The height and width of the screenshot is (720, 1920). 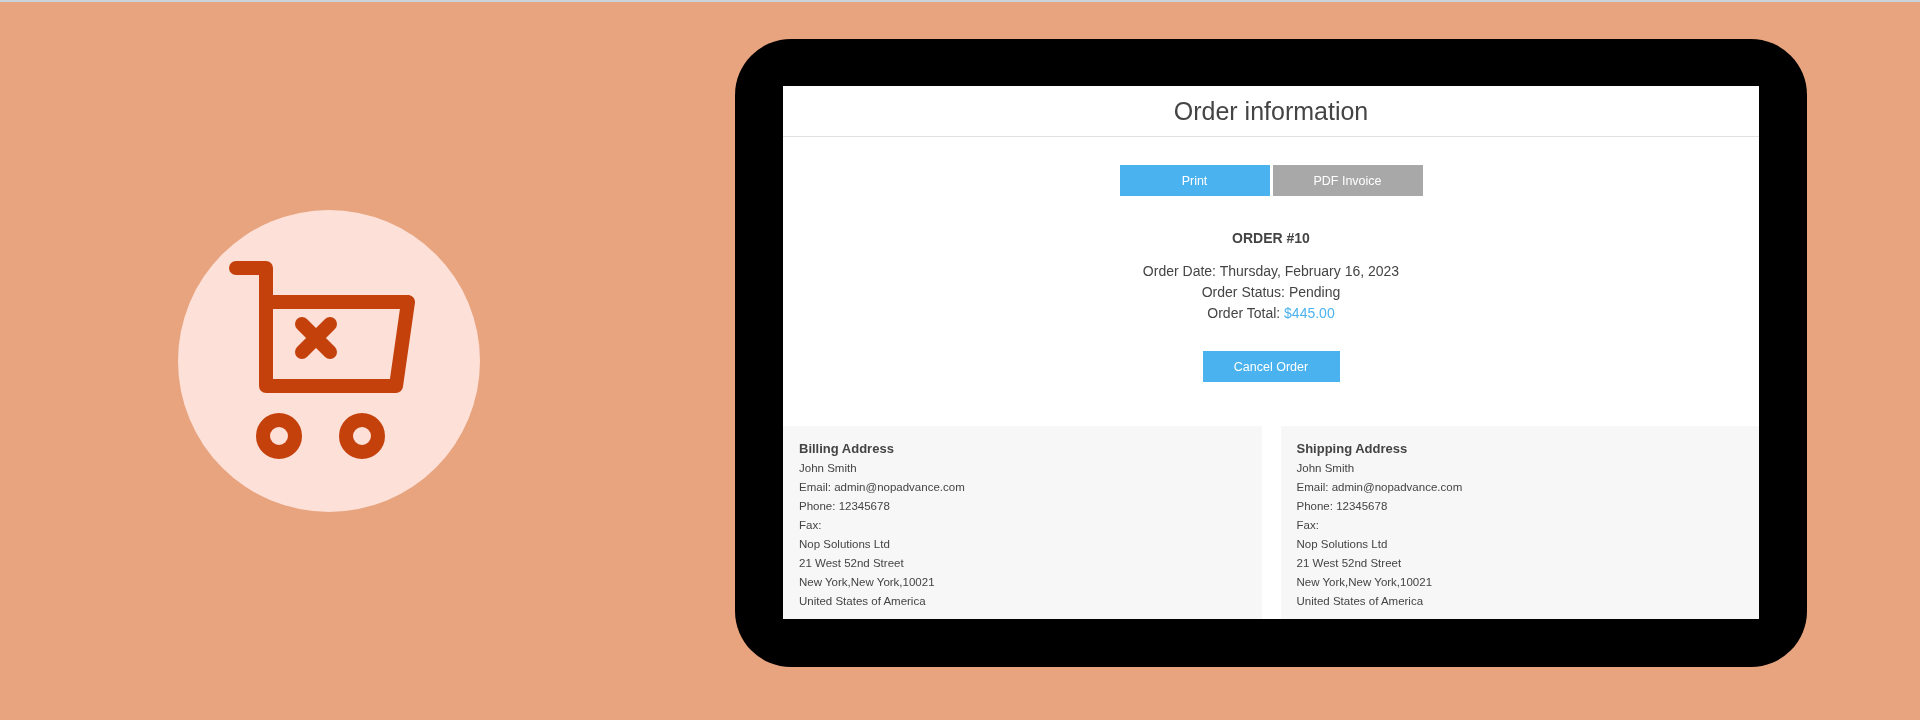 I want to click on address-title: Billing Address, so click(x=847, y=448).